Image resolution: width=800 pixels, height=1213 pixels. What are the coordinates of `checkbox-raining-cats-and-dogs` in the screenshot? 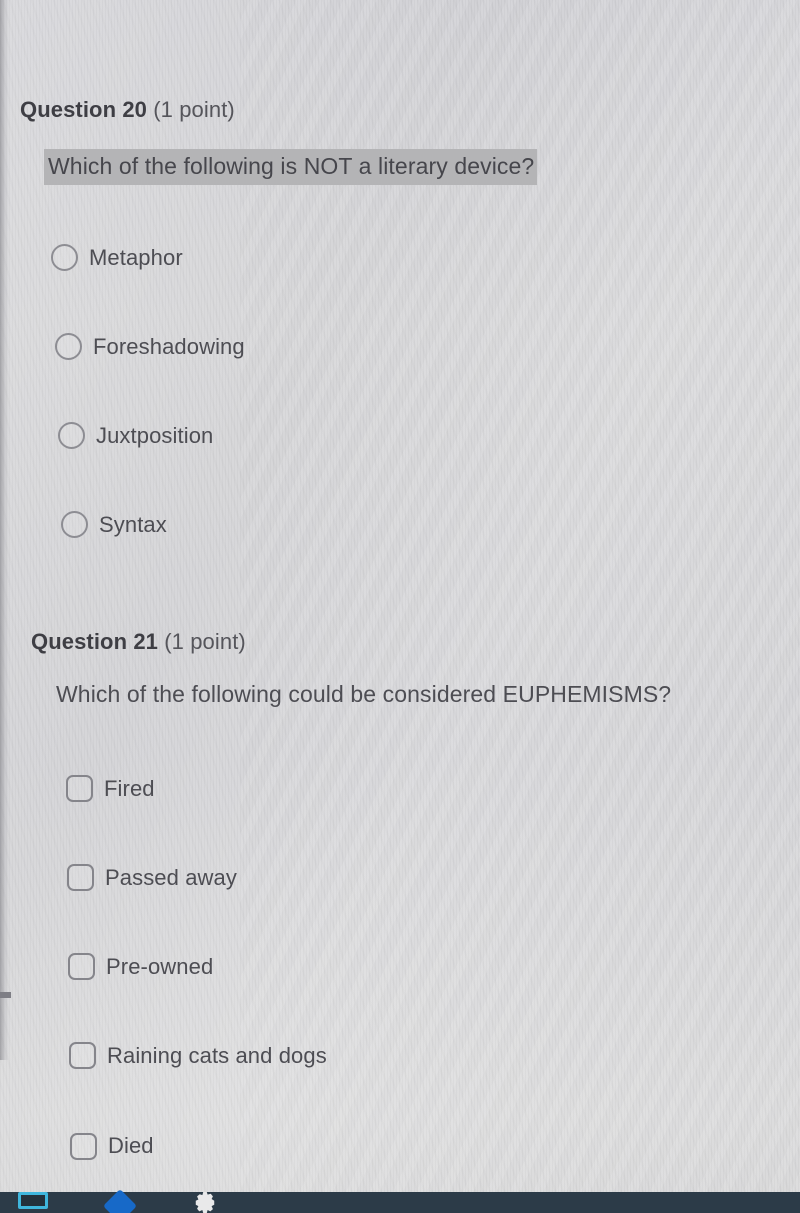 It's located at (82, 1055).